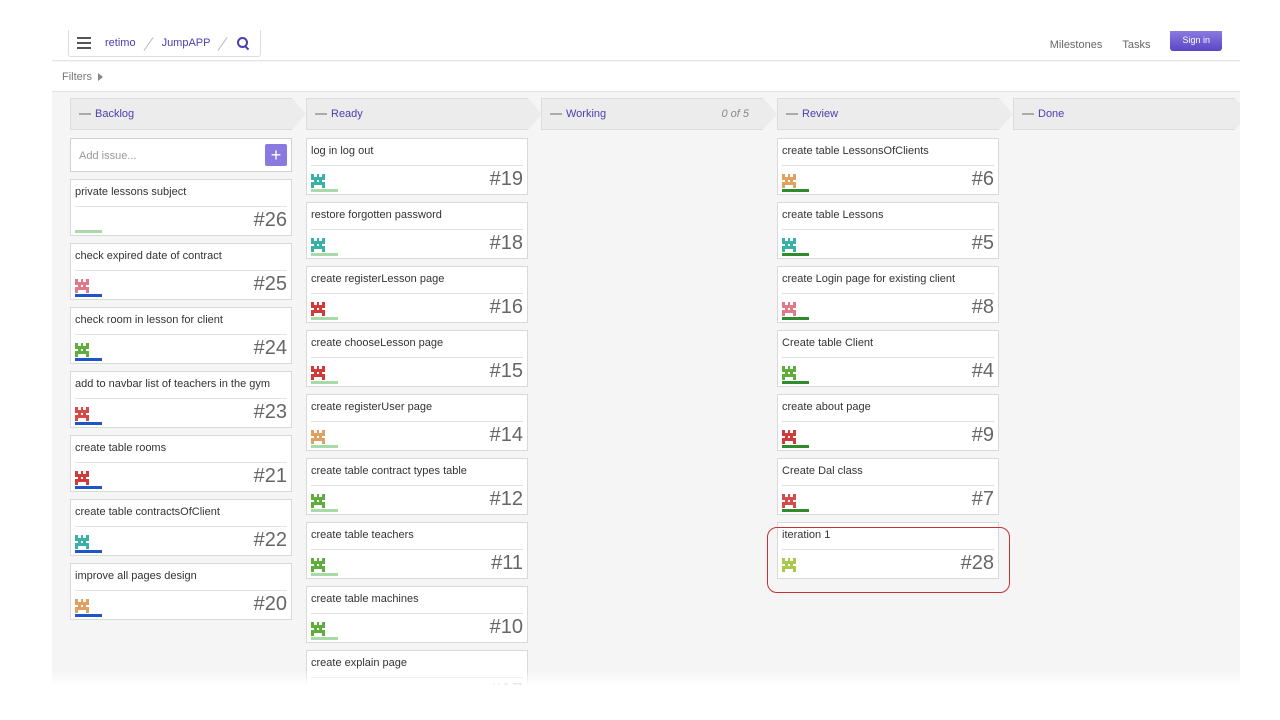  What do you see at coordinates (1136, 45) in the screenshot?
I see `tasks-link: Tasks` at bounding box center [1136, 45].